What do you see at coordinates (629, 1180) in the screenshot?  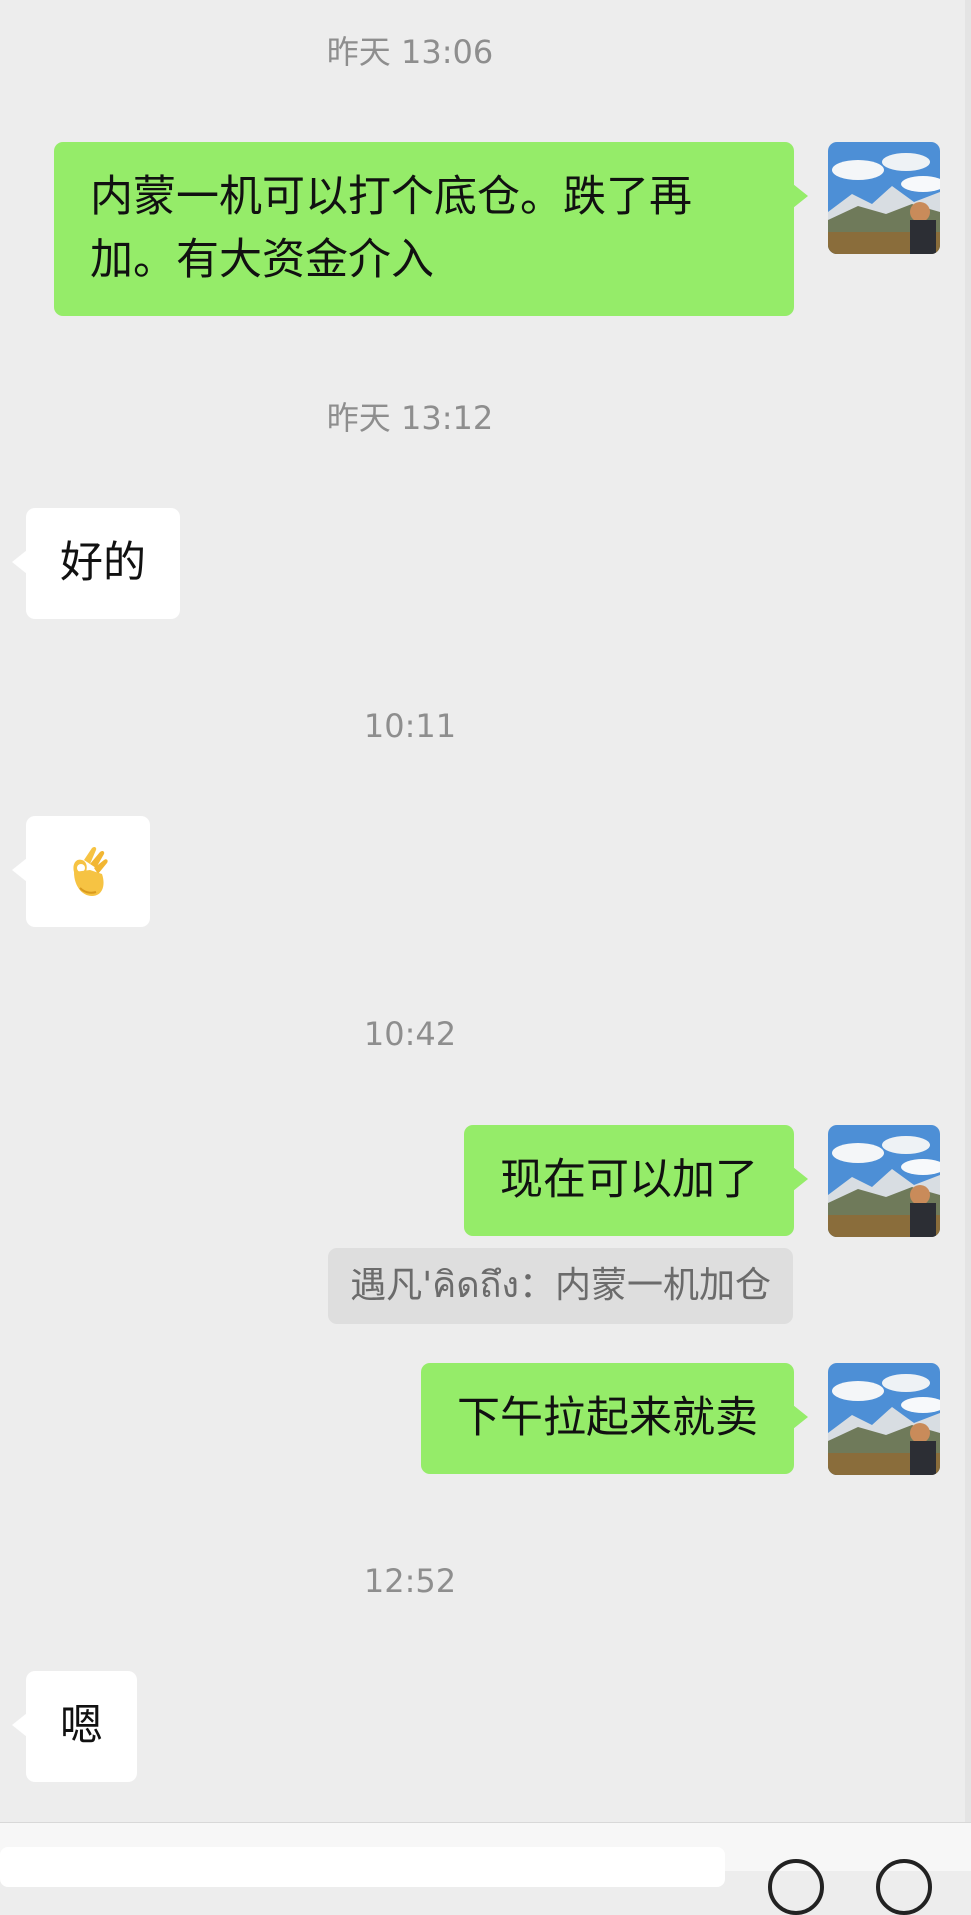 I see `message-text: 现在可以加了` at bounding box center [629, 1180].